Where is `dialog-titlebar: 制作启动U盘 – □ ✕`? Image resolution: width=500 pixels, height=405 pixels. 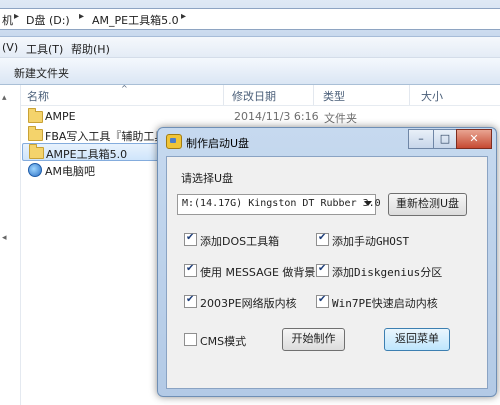 dialog-titlebar: 制作启动U盘 – □ ✕ is located at coordinates (327, 141).